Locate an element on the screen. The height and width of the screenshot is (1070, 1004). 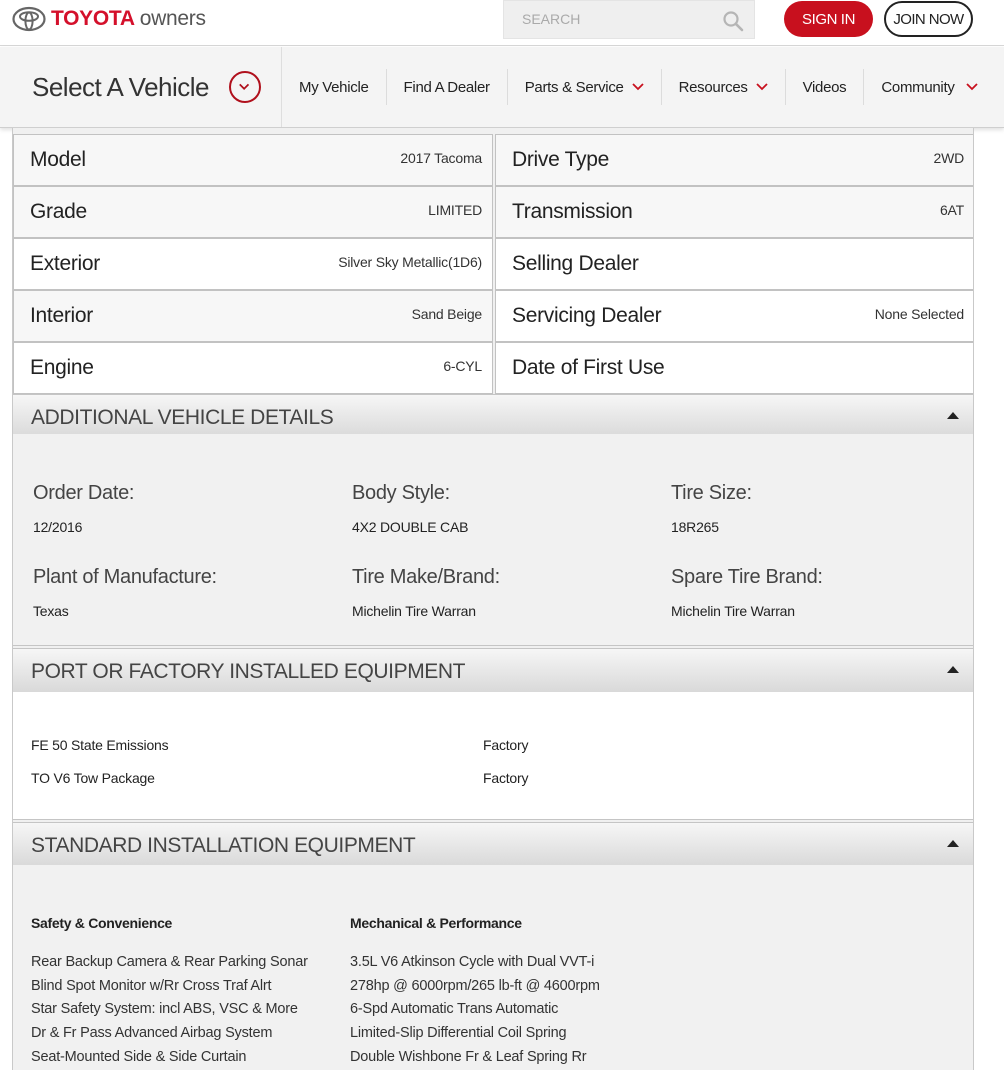
search-box is located at coordinates (629, 19).